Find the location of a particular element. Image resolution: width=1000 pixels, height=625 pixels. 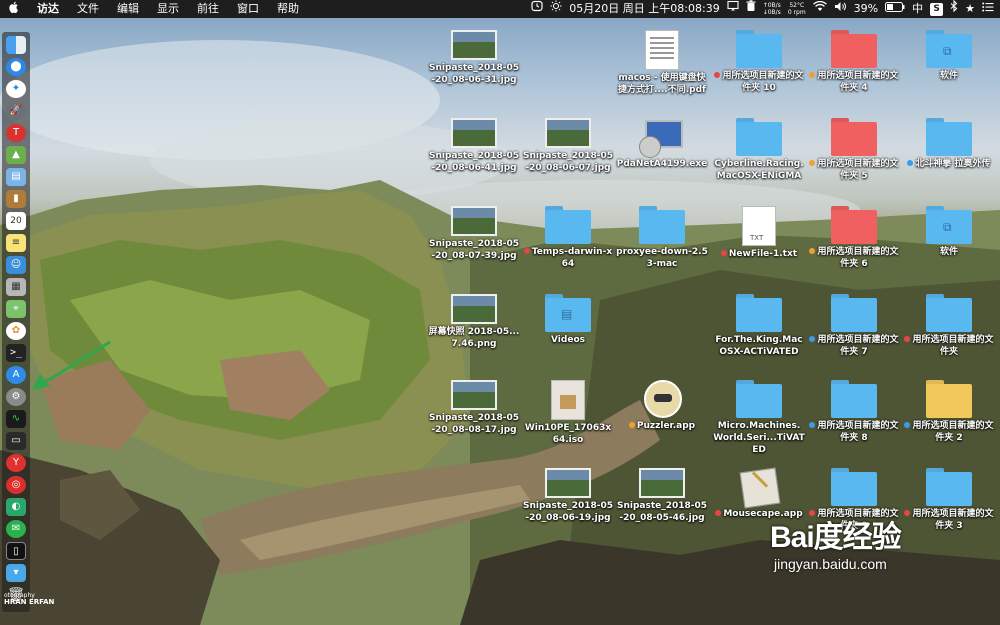

dock-red-app-icon: T is located at coordinates (16, 133).